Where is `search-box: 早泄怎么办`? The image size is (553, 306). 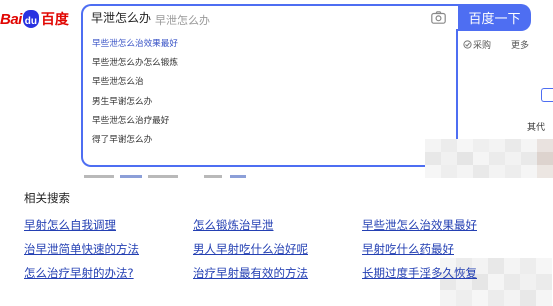 search-box: 早泄怎么办 is located at coordinates (269, 17).